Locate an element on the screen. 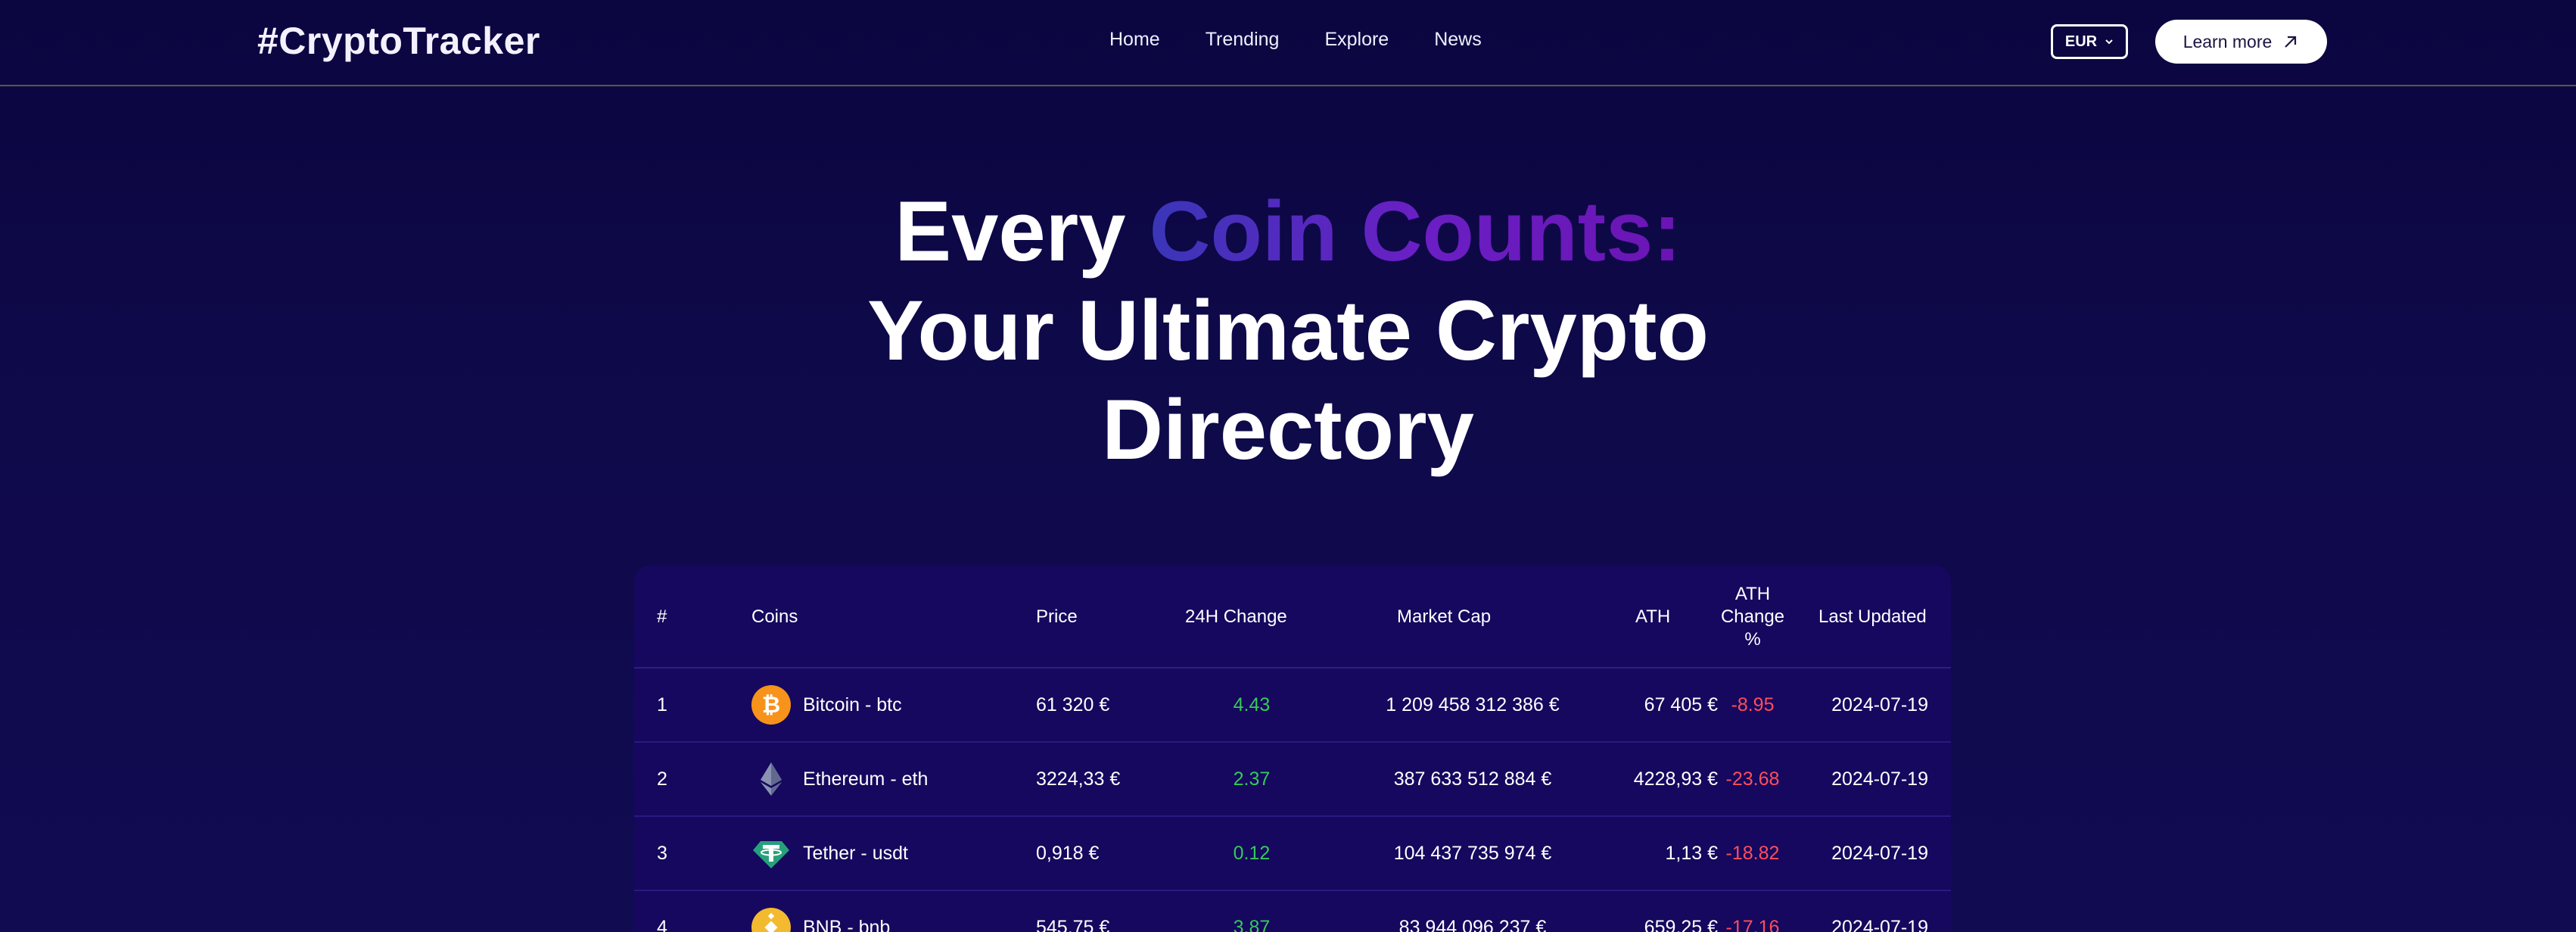  header-market-cap: Market Cap is located at coordinates (1444, 616).